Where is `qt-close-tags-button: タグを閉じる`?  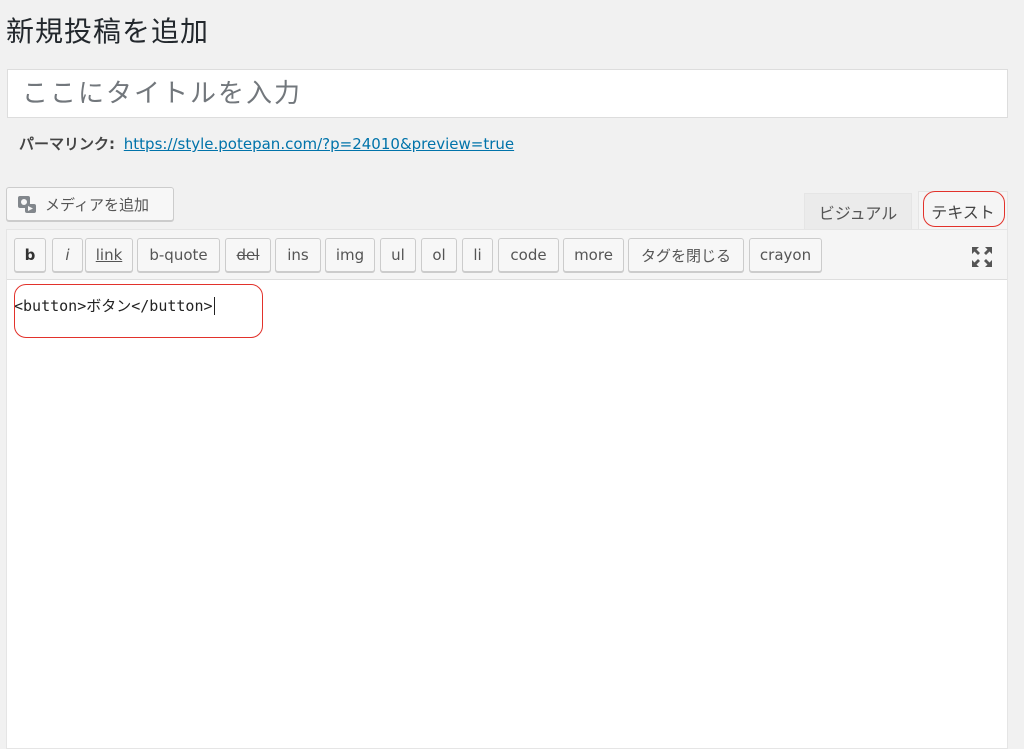
qt-close-tags-button: タグを閉じる is located at coordinates (686, 255).